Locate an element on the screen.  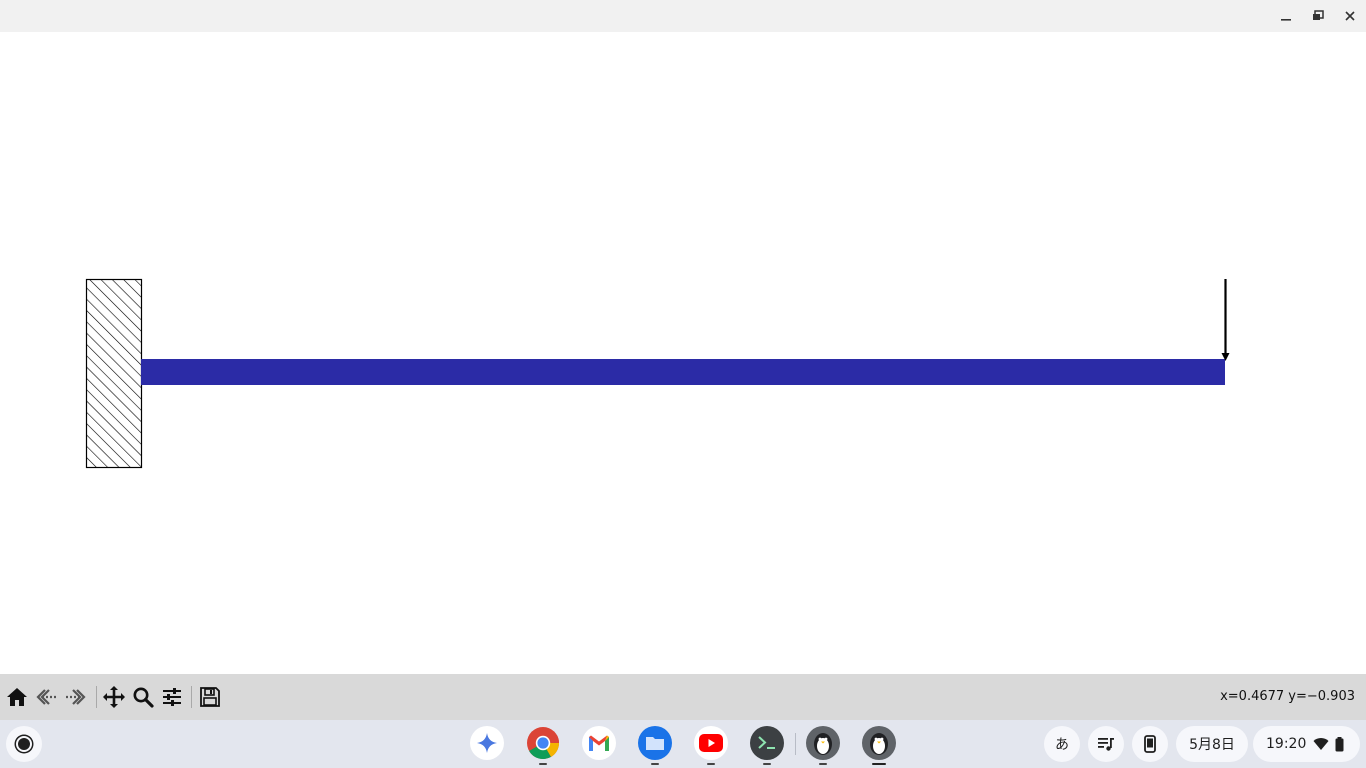
app-gemini is located at coordinates (487, 743).